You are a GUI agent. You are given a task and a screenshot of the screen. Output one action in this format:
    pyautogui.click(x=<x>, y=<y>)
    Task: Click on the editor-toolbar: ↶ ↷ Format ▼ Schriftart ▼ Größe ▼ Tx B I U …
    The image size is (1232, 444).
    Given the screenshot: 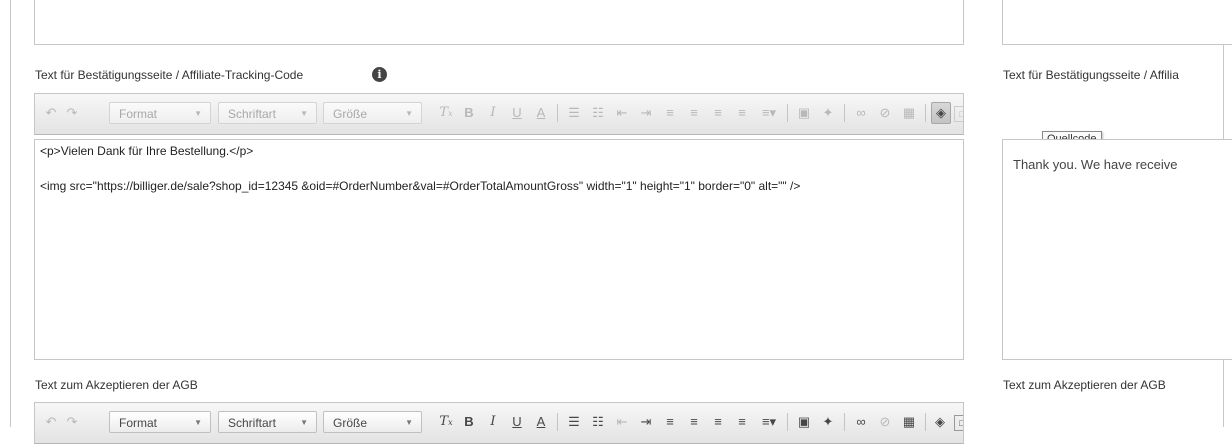 What is the action you would take?
    pyautogui.click(x=499, y=114)
    